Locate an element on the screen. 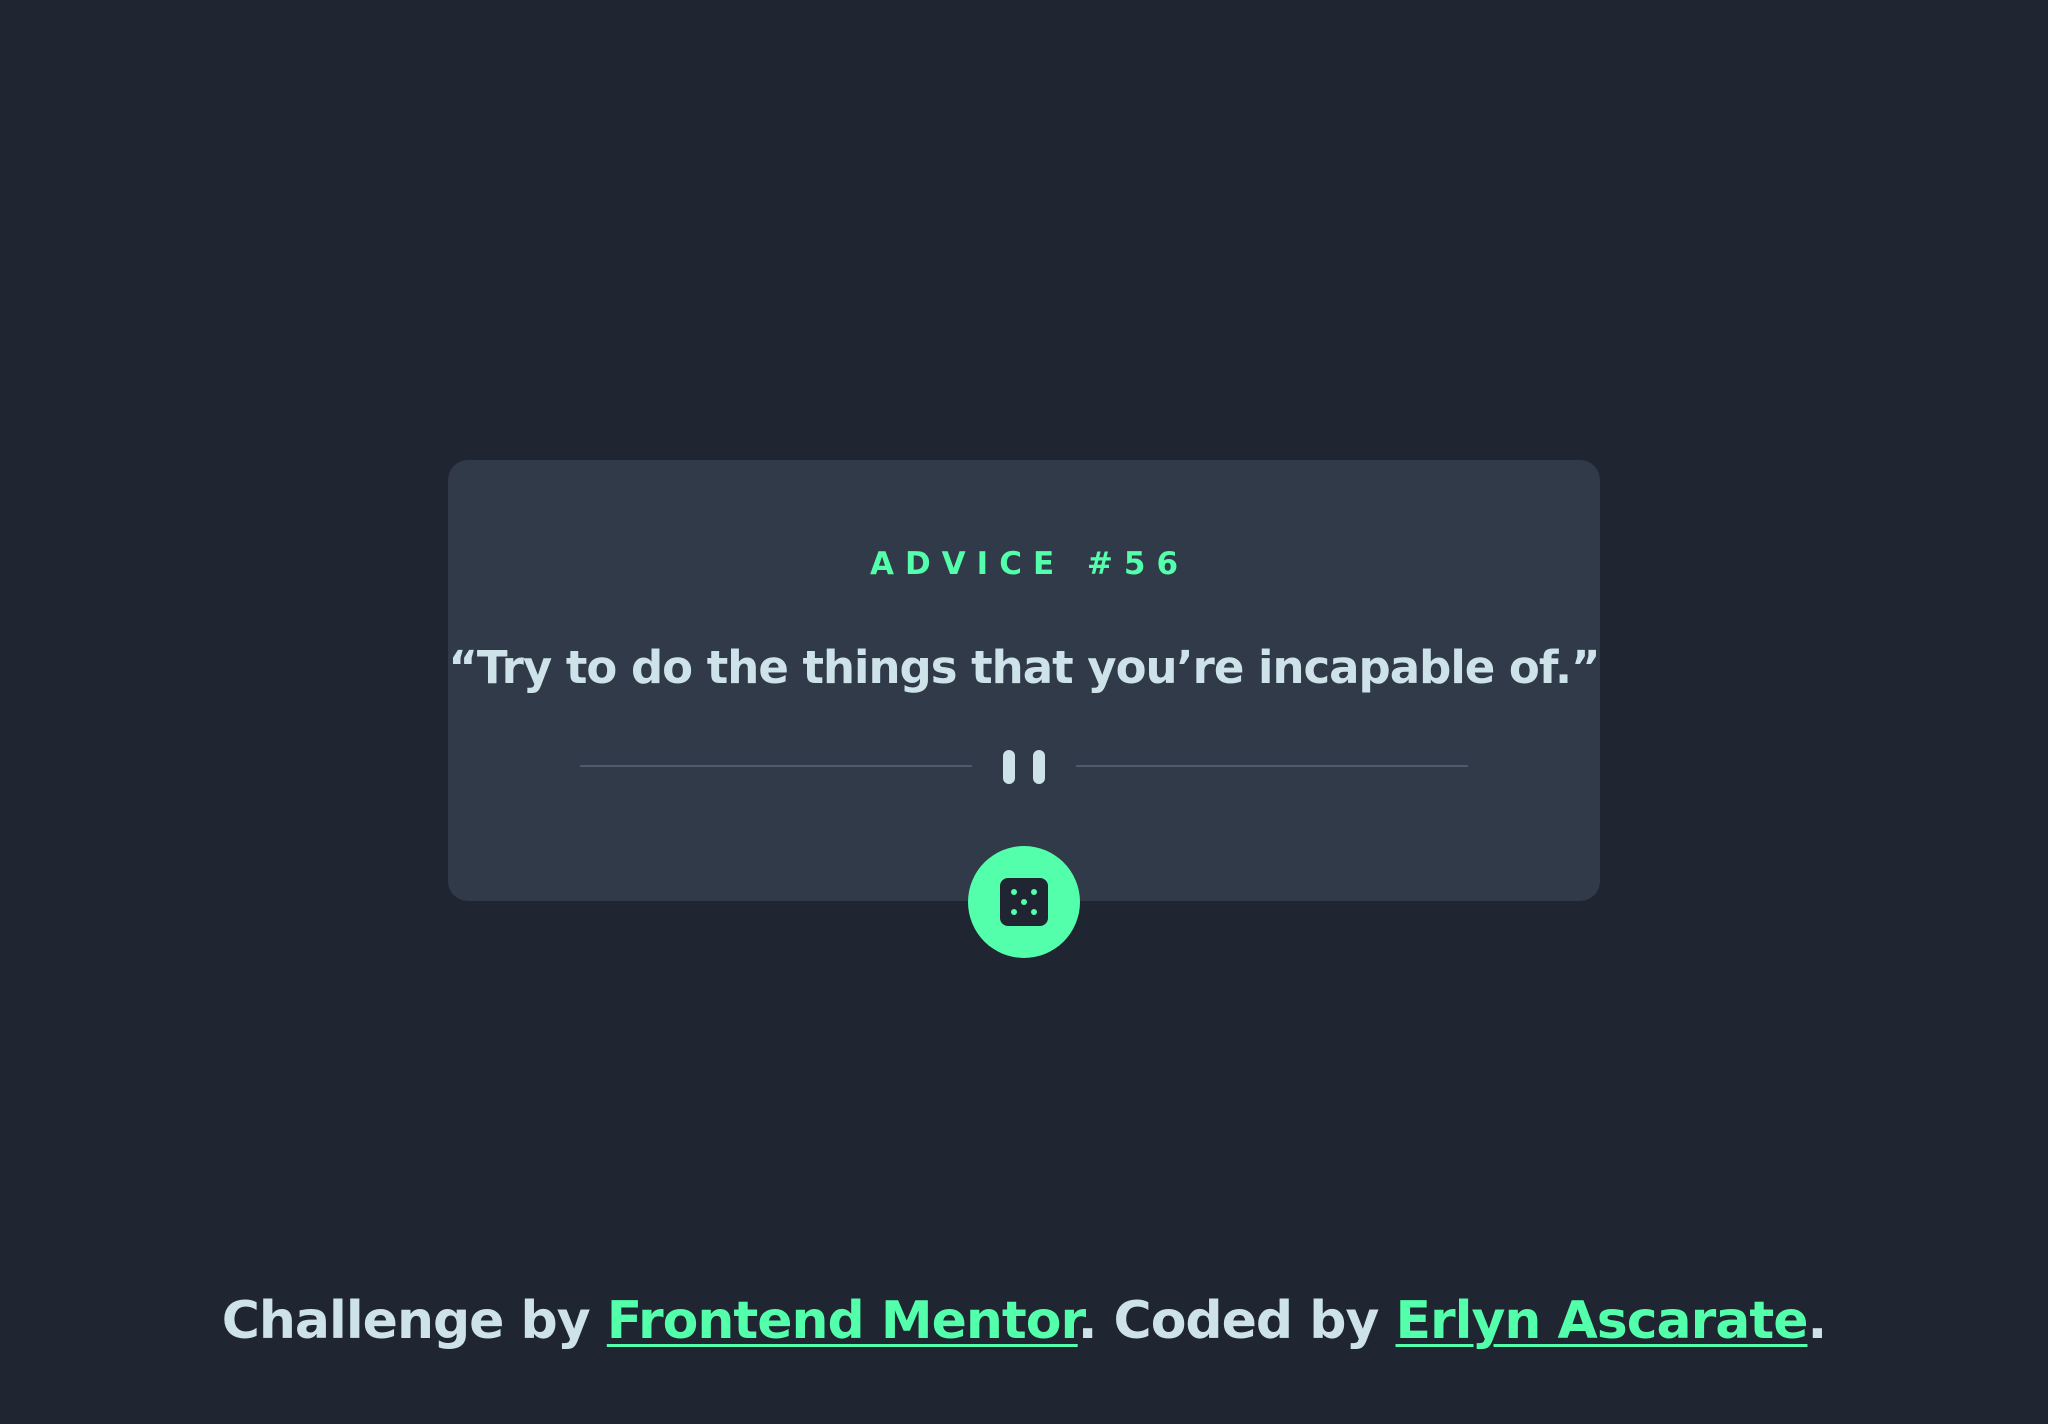  attribution-suffix: . is located at coordinates (1817, 1321).